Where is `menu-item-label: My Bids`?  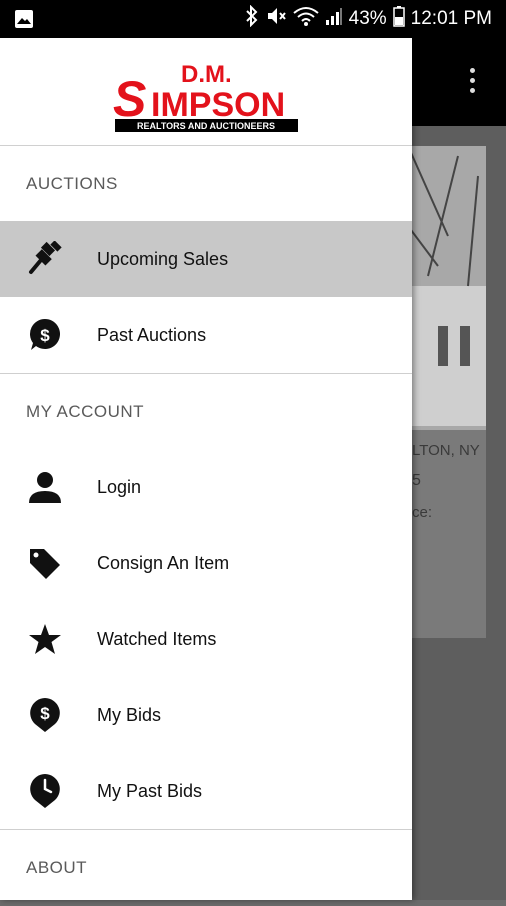
menu-item-label: My Bids is located at coordinates (129, 714).